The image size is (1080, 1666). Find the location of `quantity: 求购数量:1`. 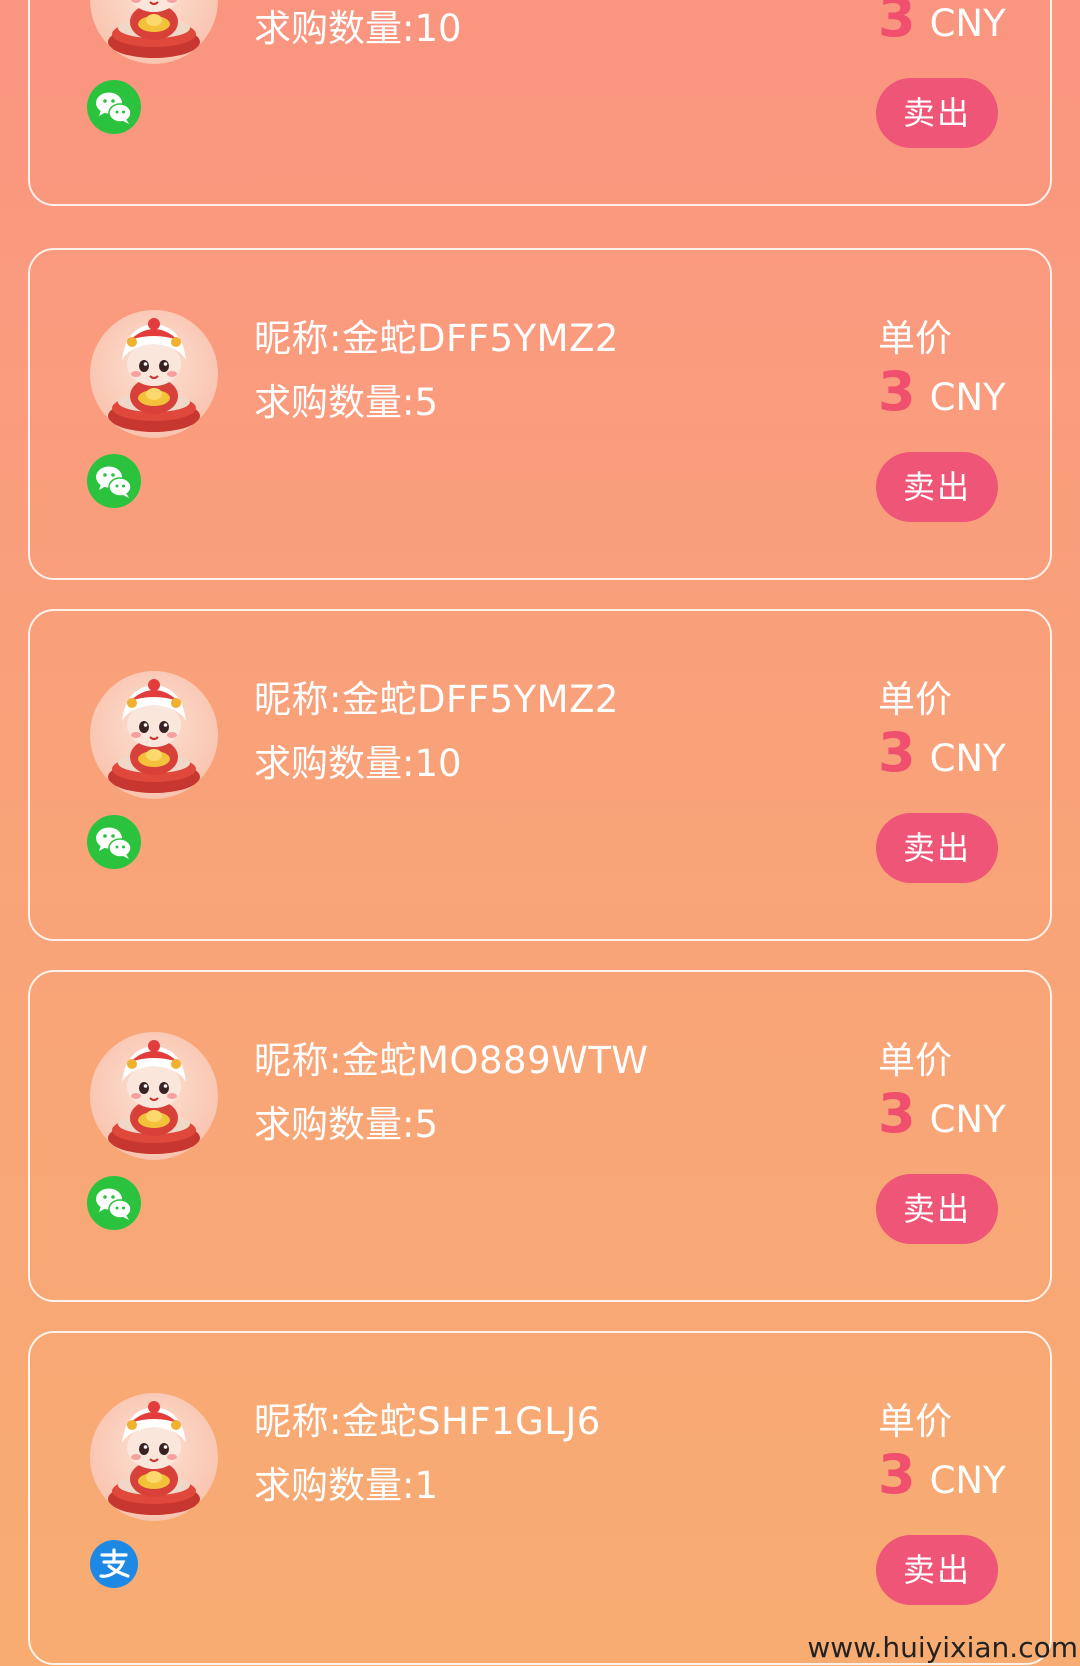

quantity: 求购数量:1 is located at coordinates (346, 1485).